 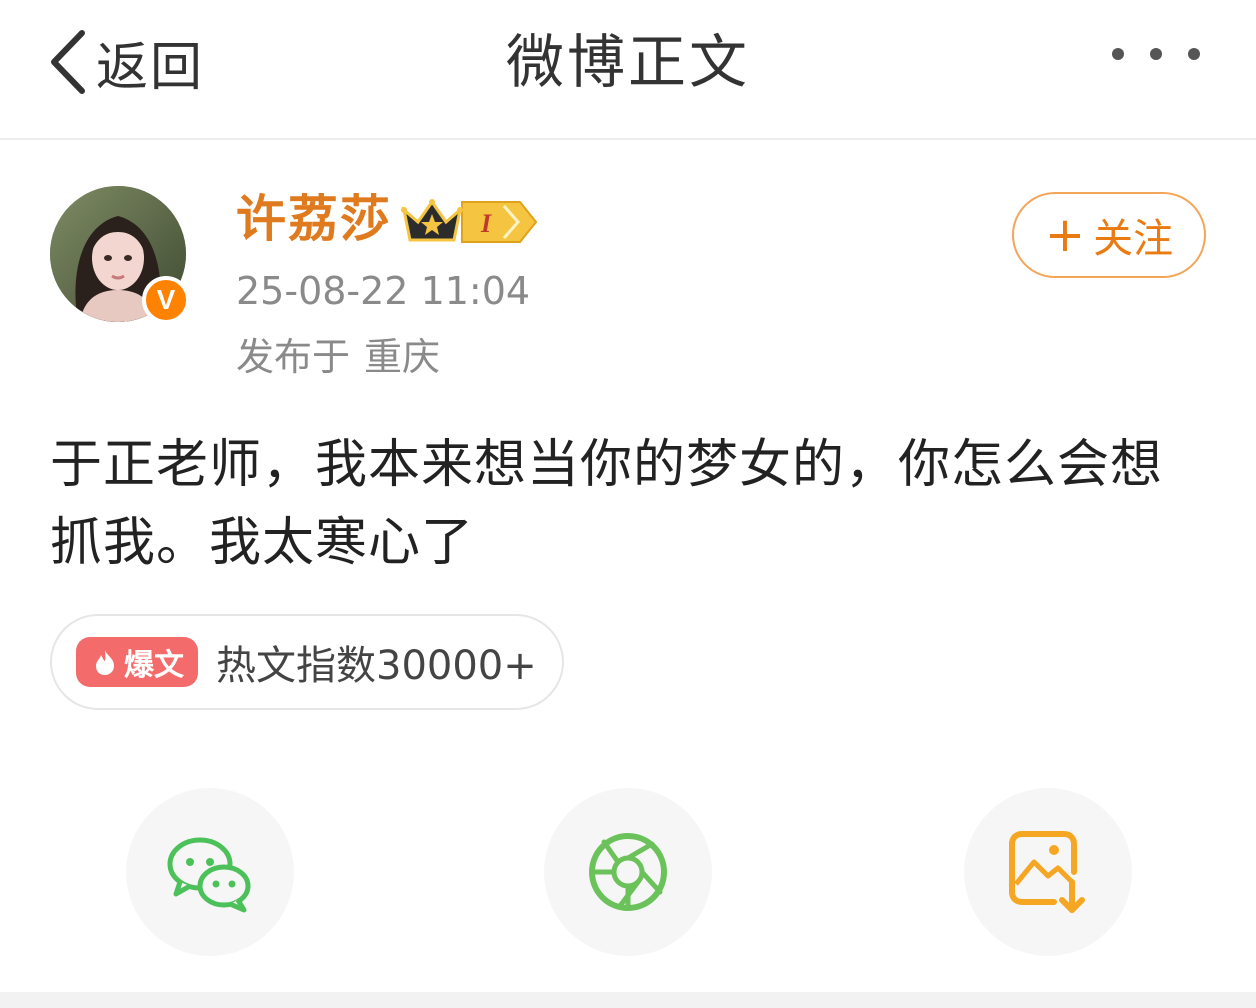 I want to click on chevron-left-icon, so click(x=68, y=62).